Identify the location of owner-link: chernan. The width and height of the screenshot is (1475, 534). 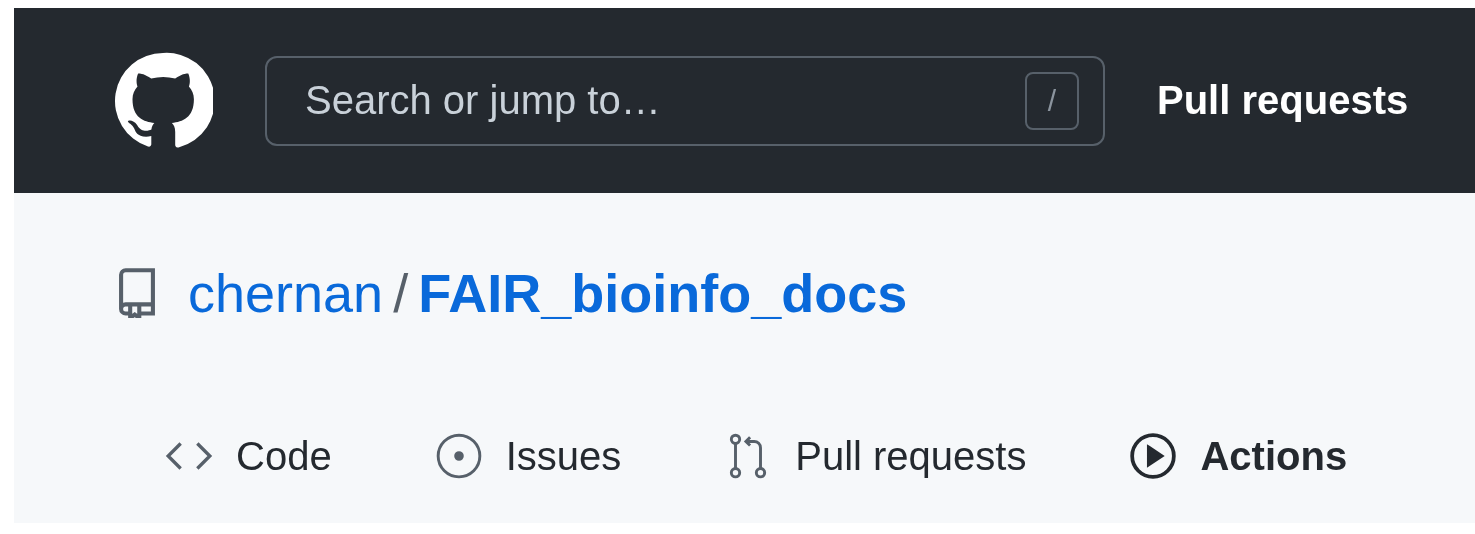
(286, 293).